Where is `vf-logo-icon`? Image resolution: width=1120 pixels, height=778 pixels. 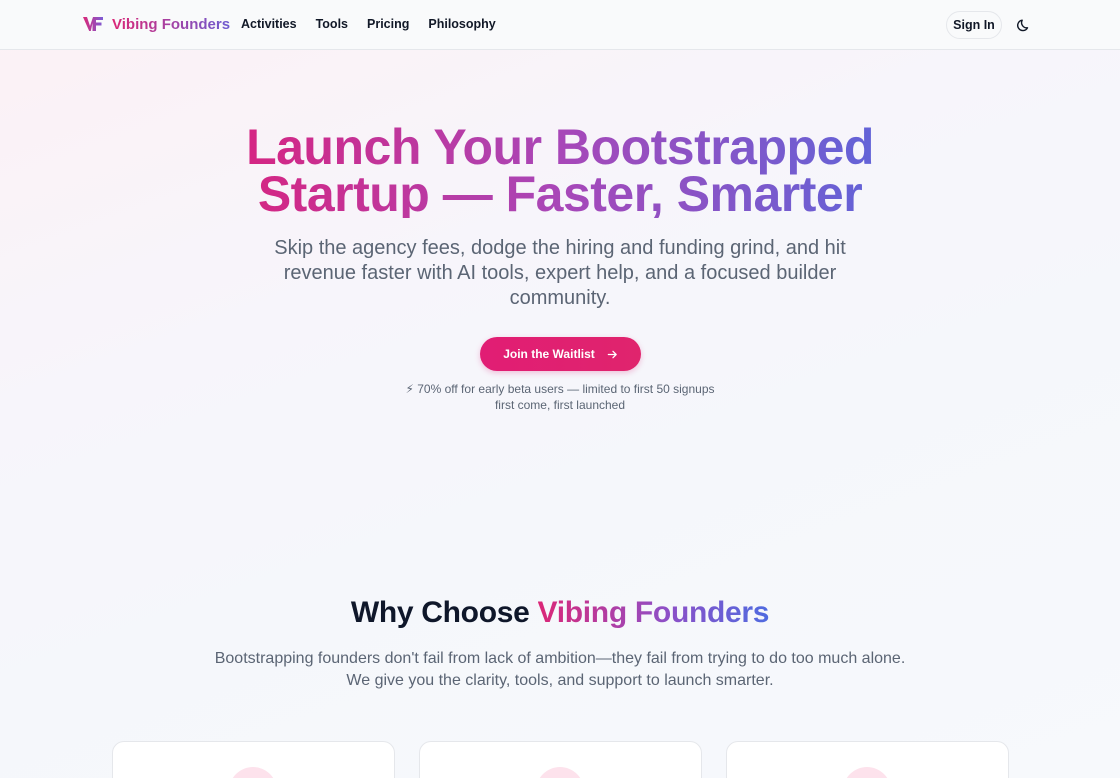 vf-logo-icon is located at coordinates (93, 24).